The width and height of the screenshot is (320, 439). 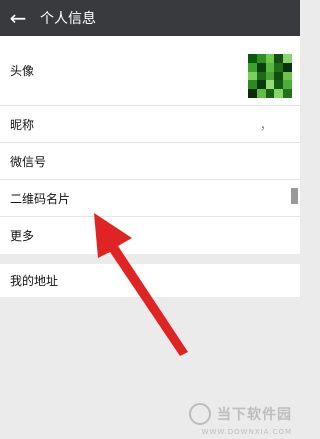 I want to click on page-title: 个人信息, so click(x=68, y=19).